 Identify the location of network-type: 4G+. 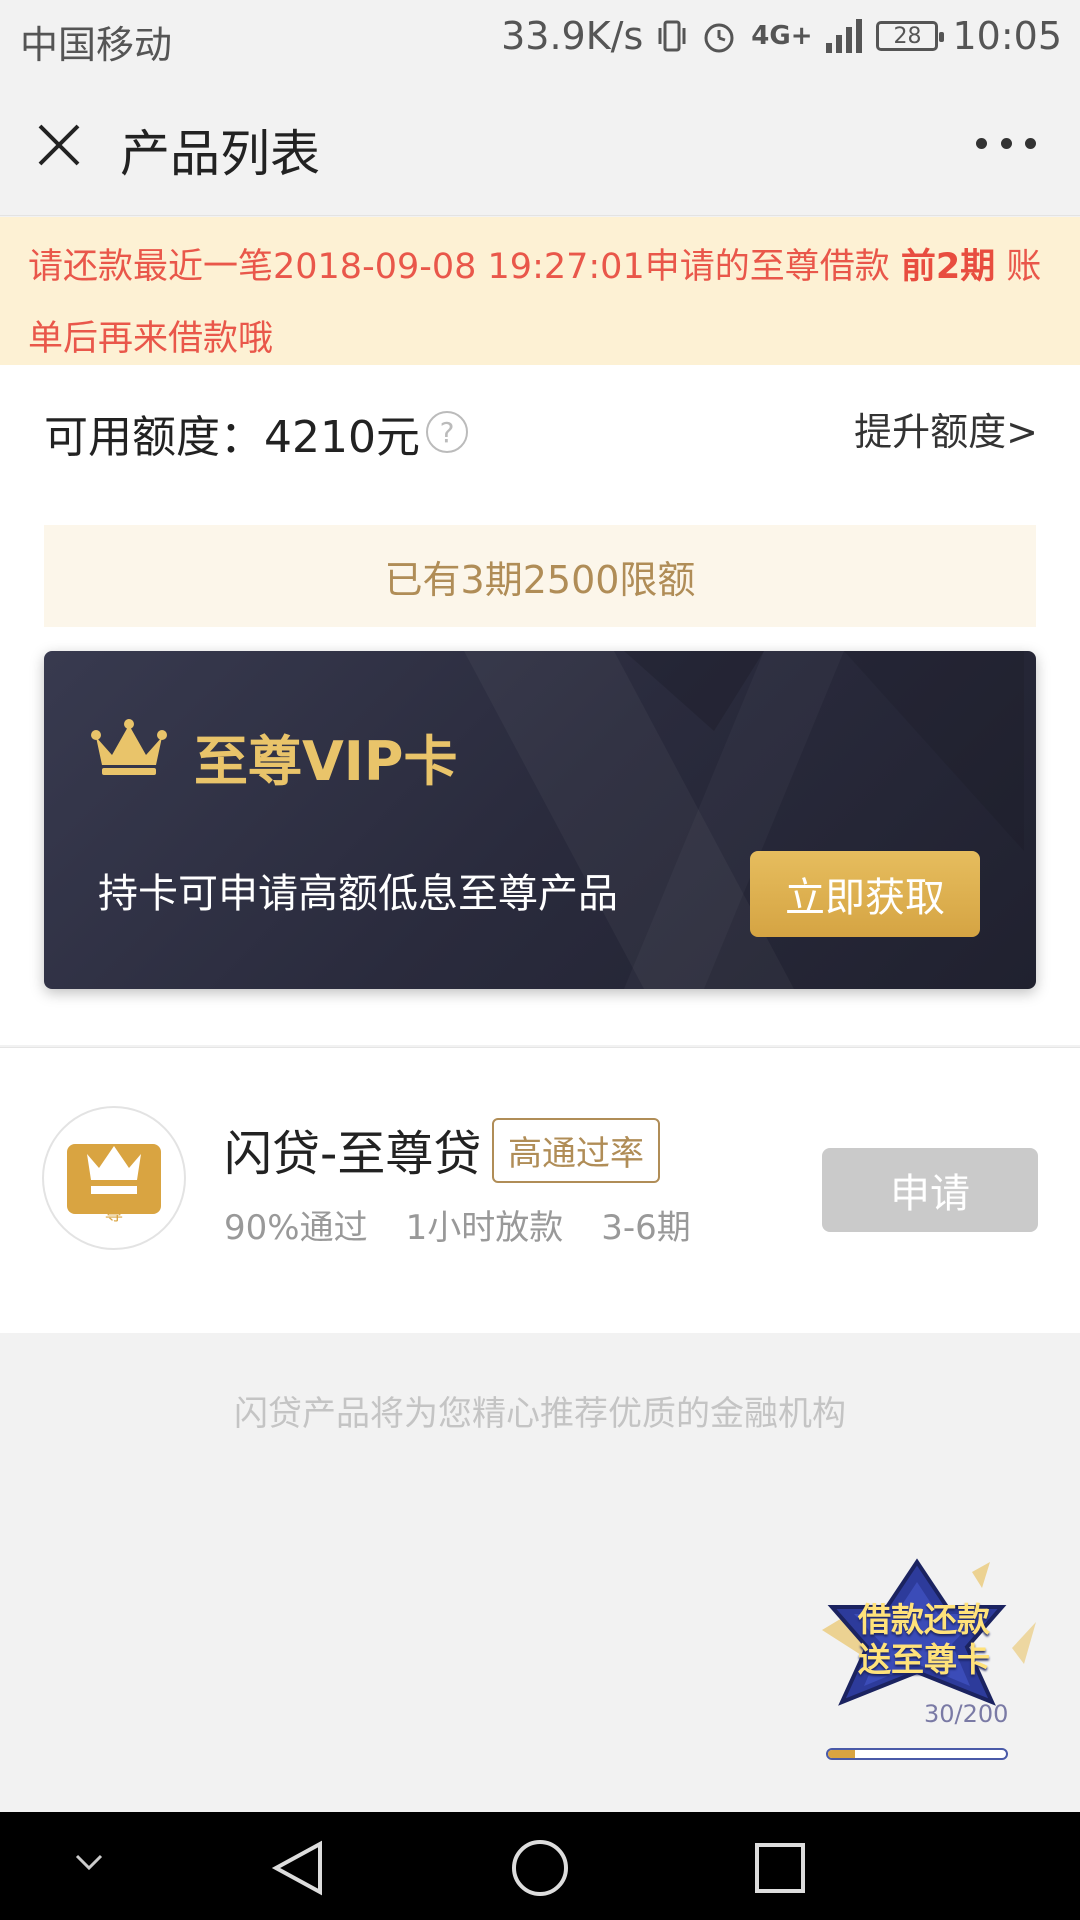
(782, 36).